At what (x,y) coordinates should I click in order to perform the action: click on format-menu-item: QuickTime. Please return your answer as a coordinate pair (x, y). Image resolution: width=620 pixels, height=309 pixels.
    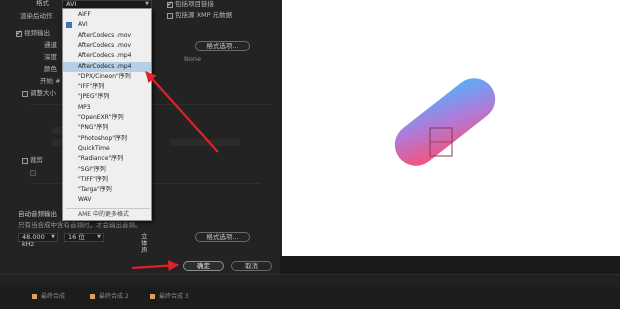
    Looking at the image, I should click on (107, 149).